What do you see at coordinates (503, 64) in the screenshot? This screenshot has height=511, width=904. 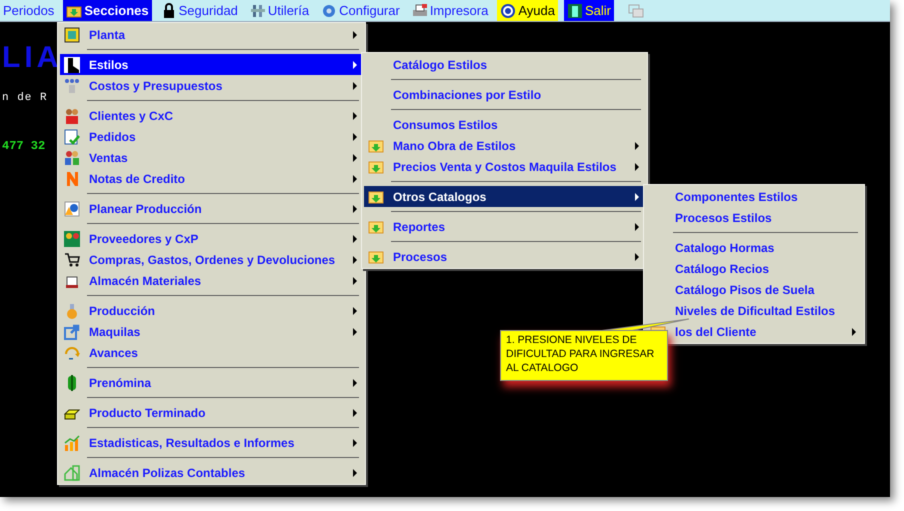 I see `menu-item: Catálogo Estilos` at bounding box center [503, 64].